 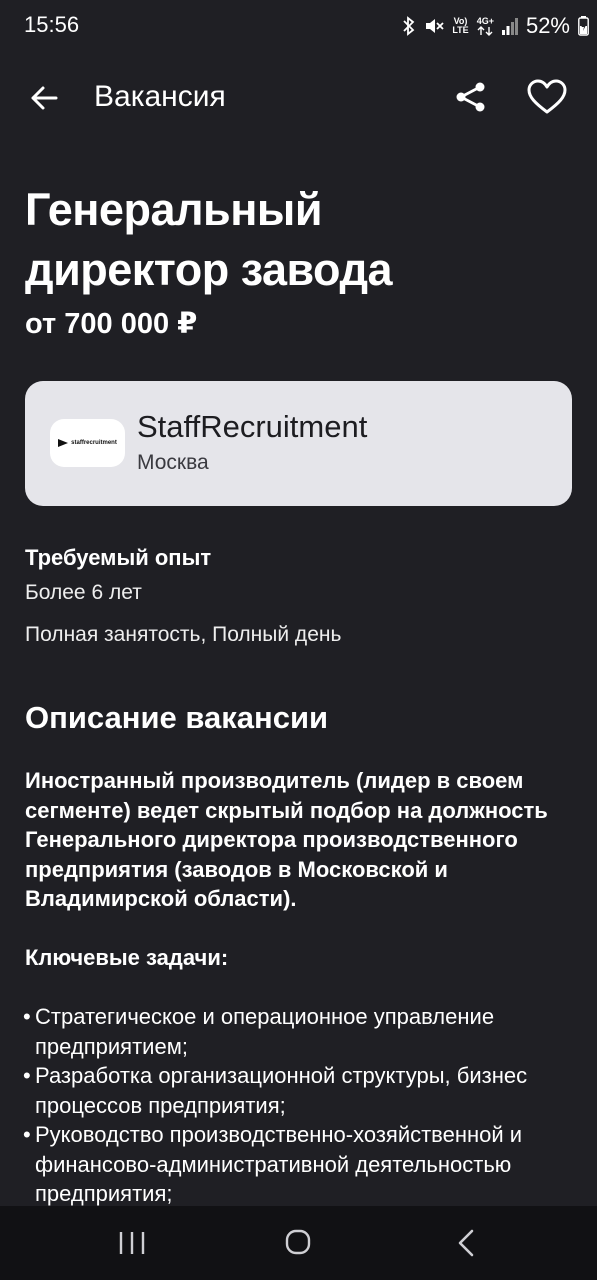 What do you see at coordinates (160, 96) in the screenshot?
I see `page-title: Вакансия` at bounding box center [160, 96].